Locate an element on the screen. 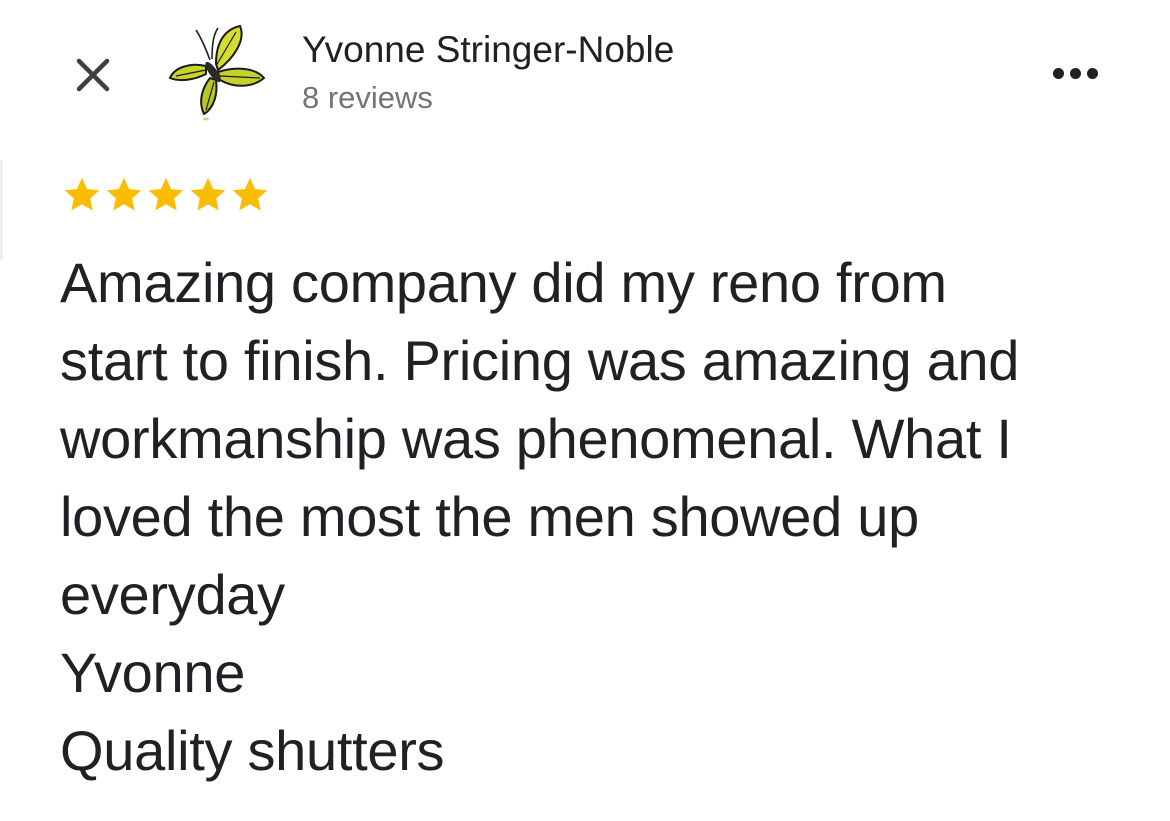  rating-row is located at coordinates (181, 195).